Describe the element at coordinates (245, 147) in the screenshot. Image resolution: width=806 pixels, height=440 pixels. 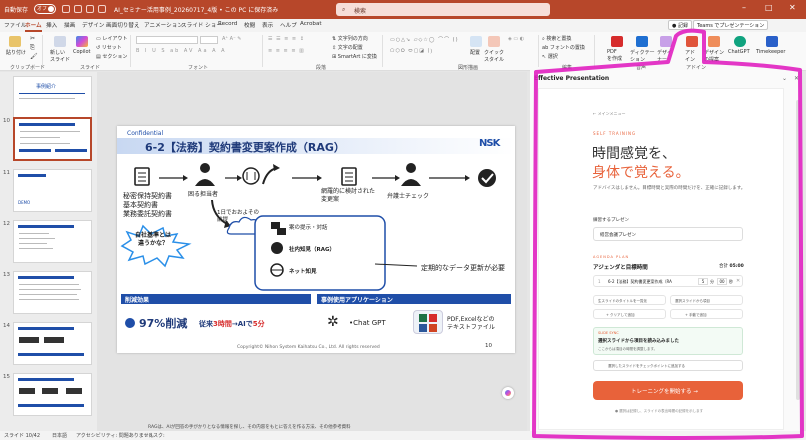
I see `slide-title: 6-2【法務】契約書変更案作成（RAG）` at that location.